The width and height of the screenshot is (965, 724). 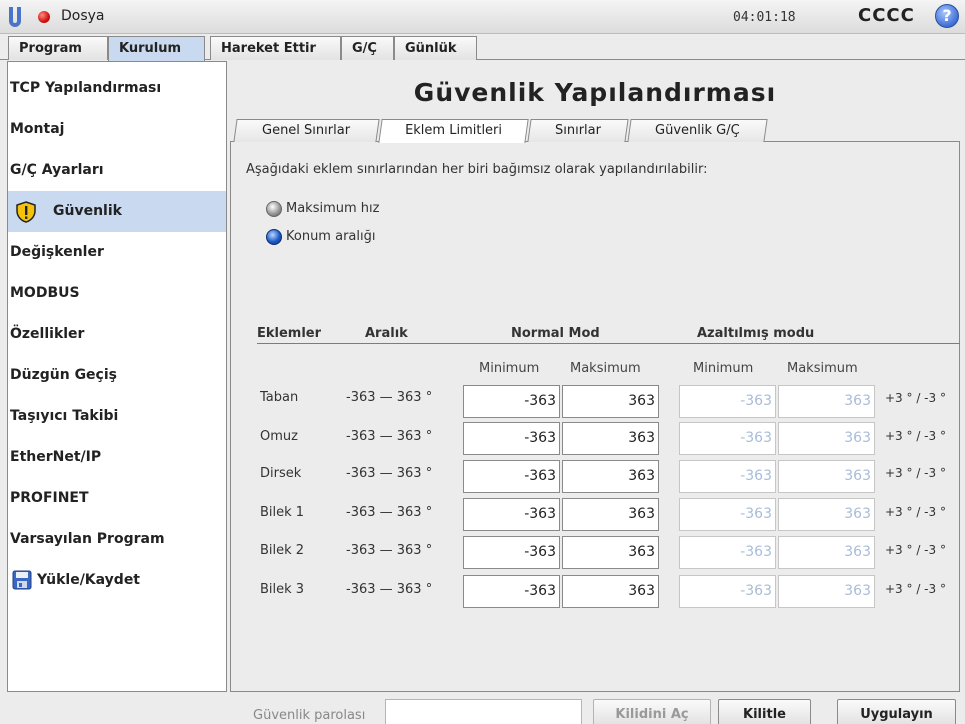 I want to click on sidebar-item-duzgun-gecis: Düzgün Geçiş, so click(x=117, y=375).